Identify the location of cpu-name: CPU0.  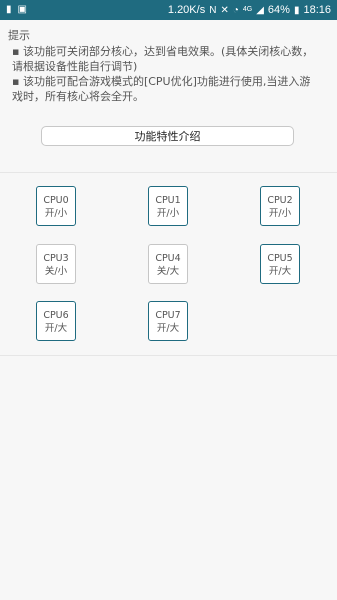
(56, 200).